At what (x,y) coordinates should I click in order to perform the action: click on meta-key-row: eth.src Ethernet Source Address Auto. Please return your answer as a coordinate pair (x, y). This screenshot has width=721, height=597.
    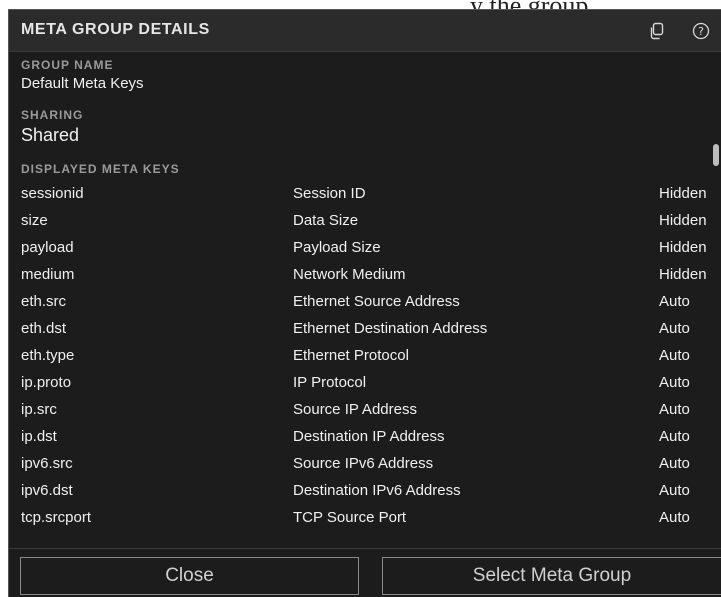
    Looking at the image, I should click on (361, 302).